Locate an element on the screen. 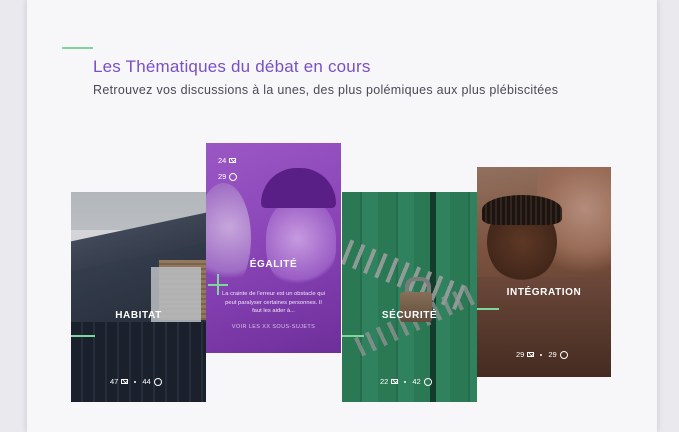  user-count: 42 is located at coordinates (416, 381).